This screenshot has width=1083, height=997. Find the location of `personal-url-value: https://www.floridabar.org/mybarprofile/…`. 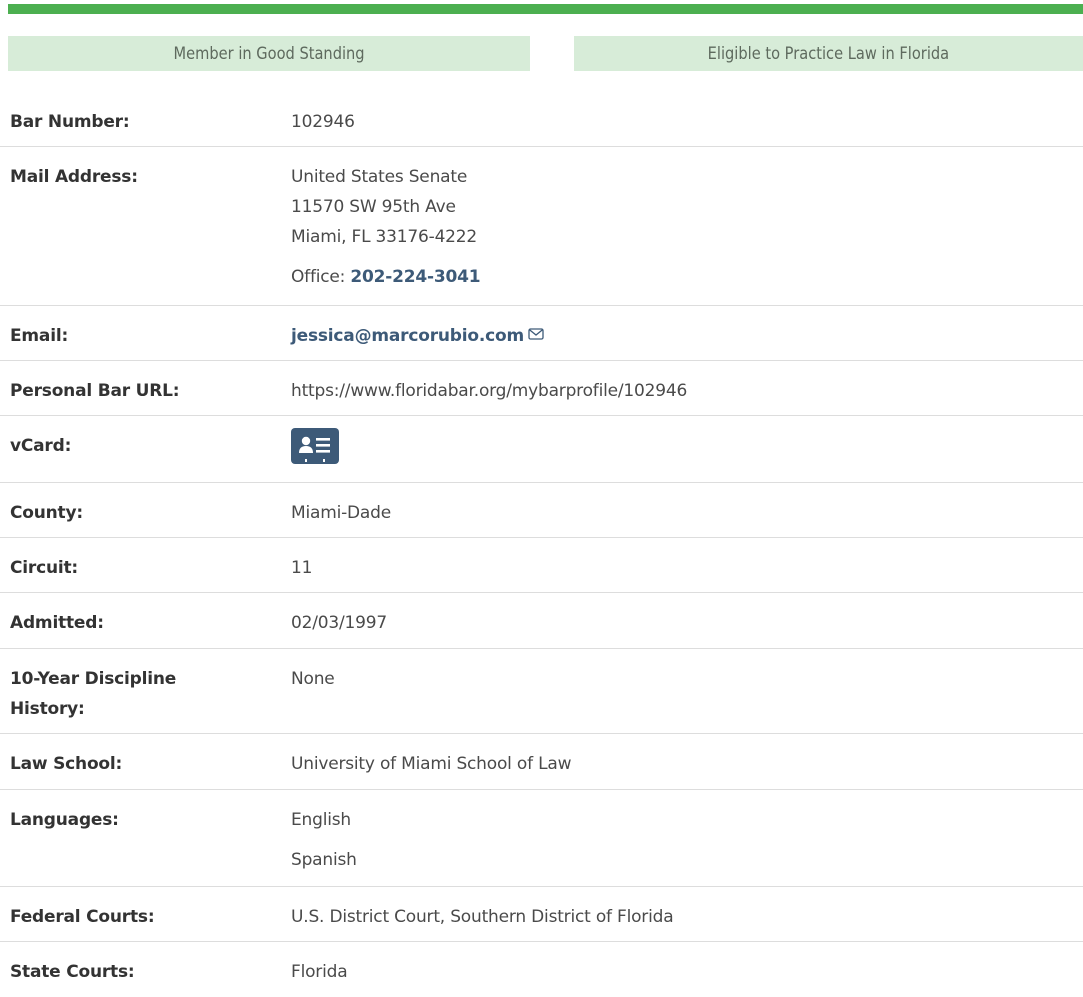

personal-url-value: https://www.floridabar.org/mybarprofile/… is located at coordinates (489, 391).